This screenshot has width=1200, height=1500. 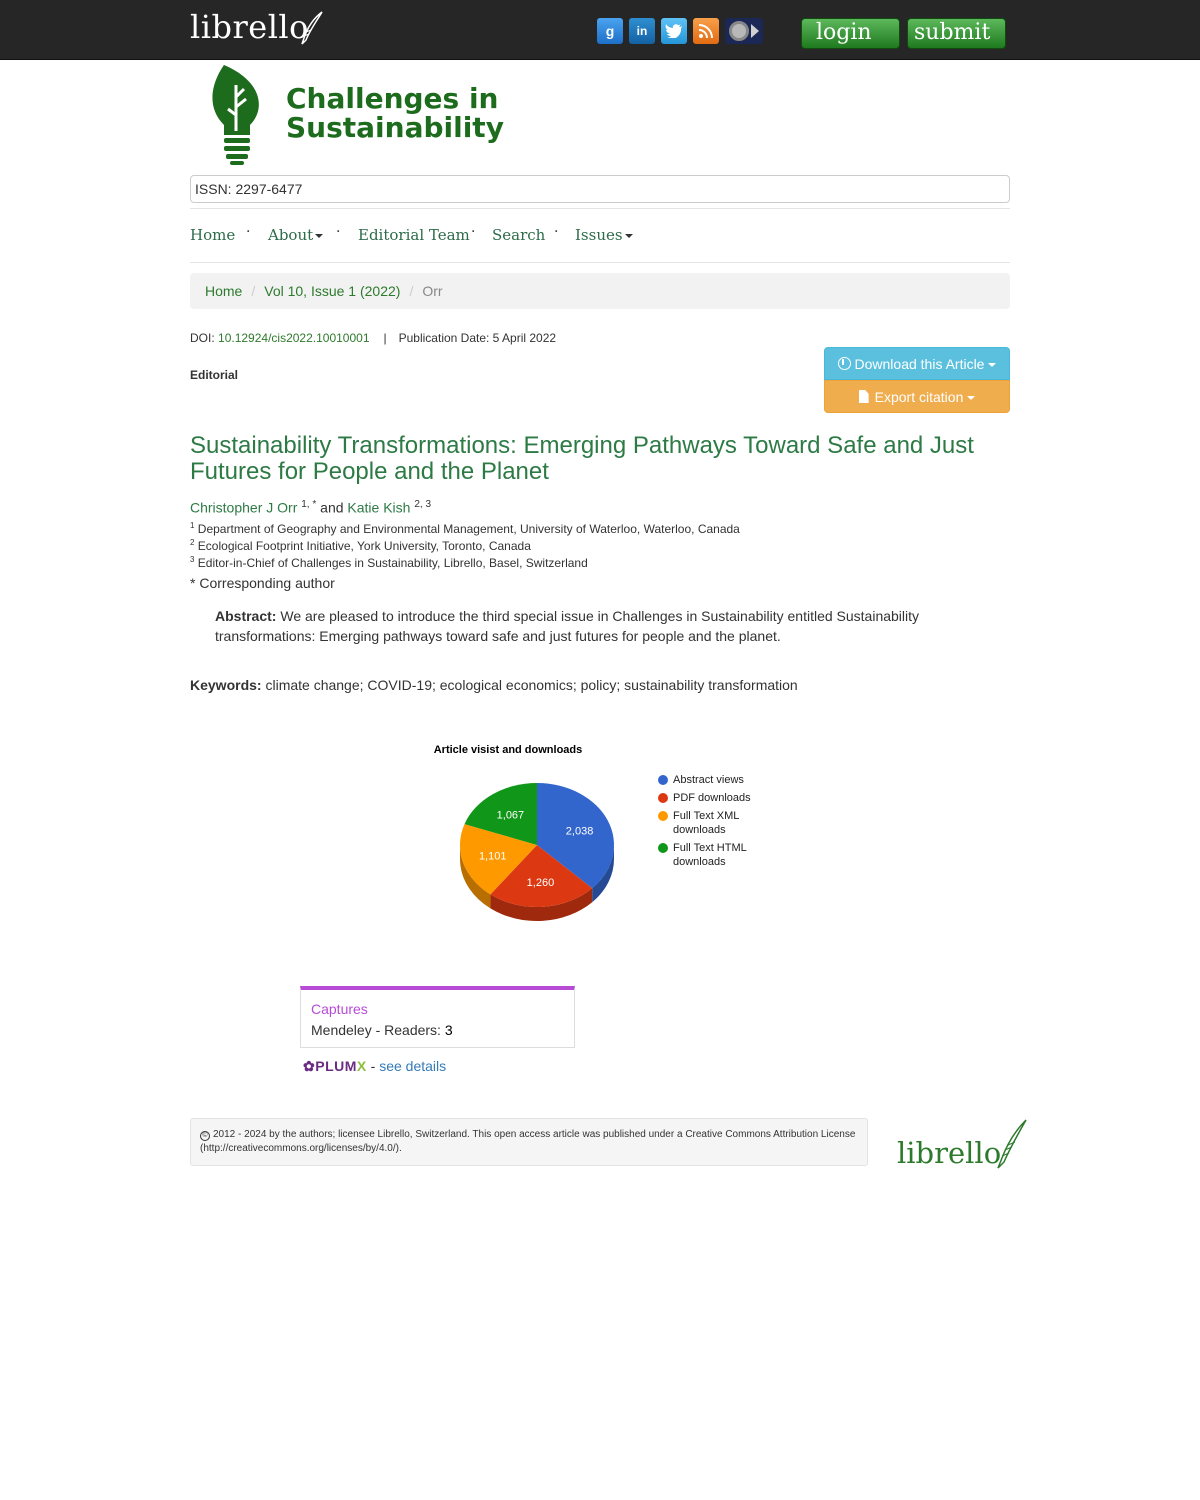 What do you see at coordinates (600, 189) in the screenshot?
I see `issn-field: ISSN: 2297-6477` at bounding box center [600, 189].